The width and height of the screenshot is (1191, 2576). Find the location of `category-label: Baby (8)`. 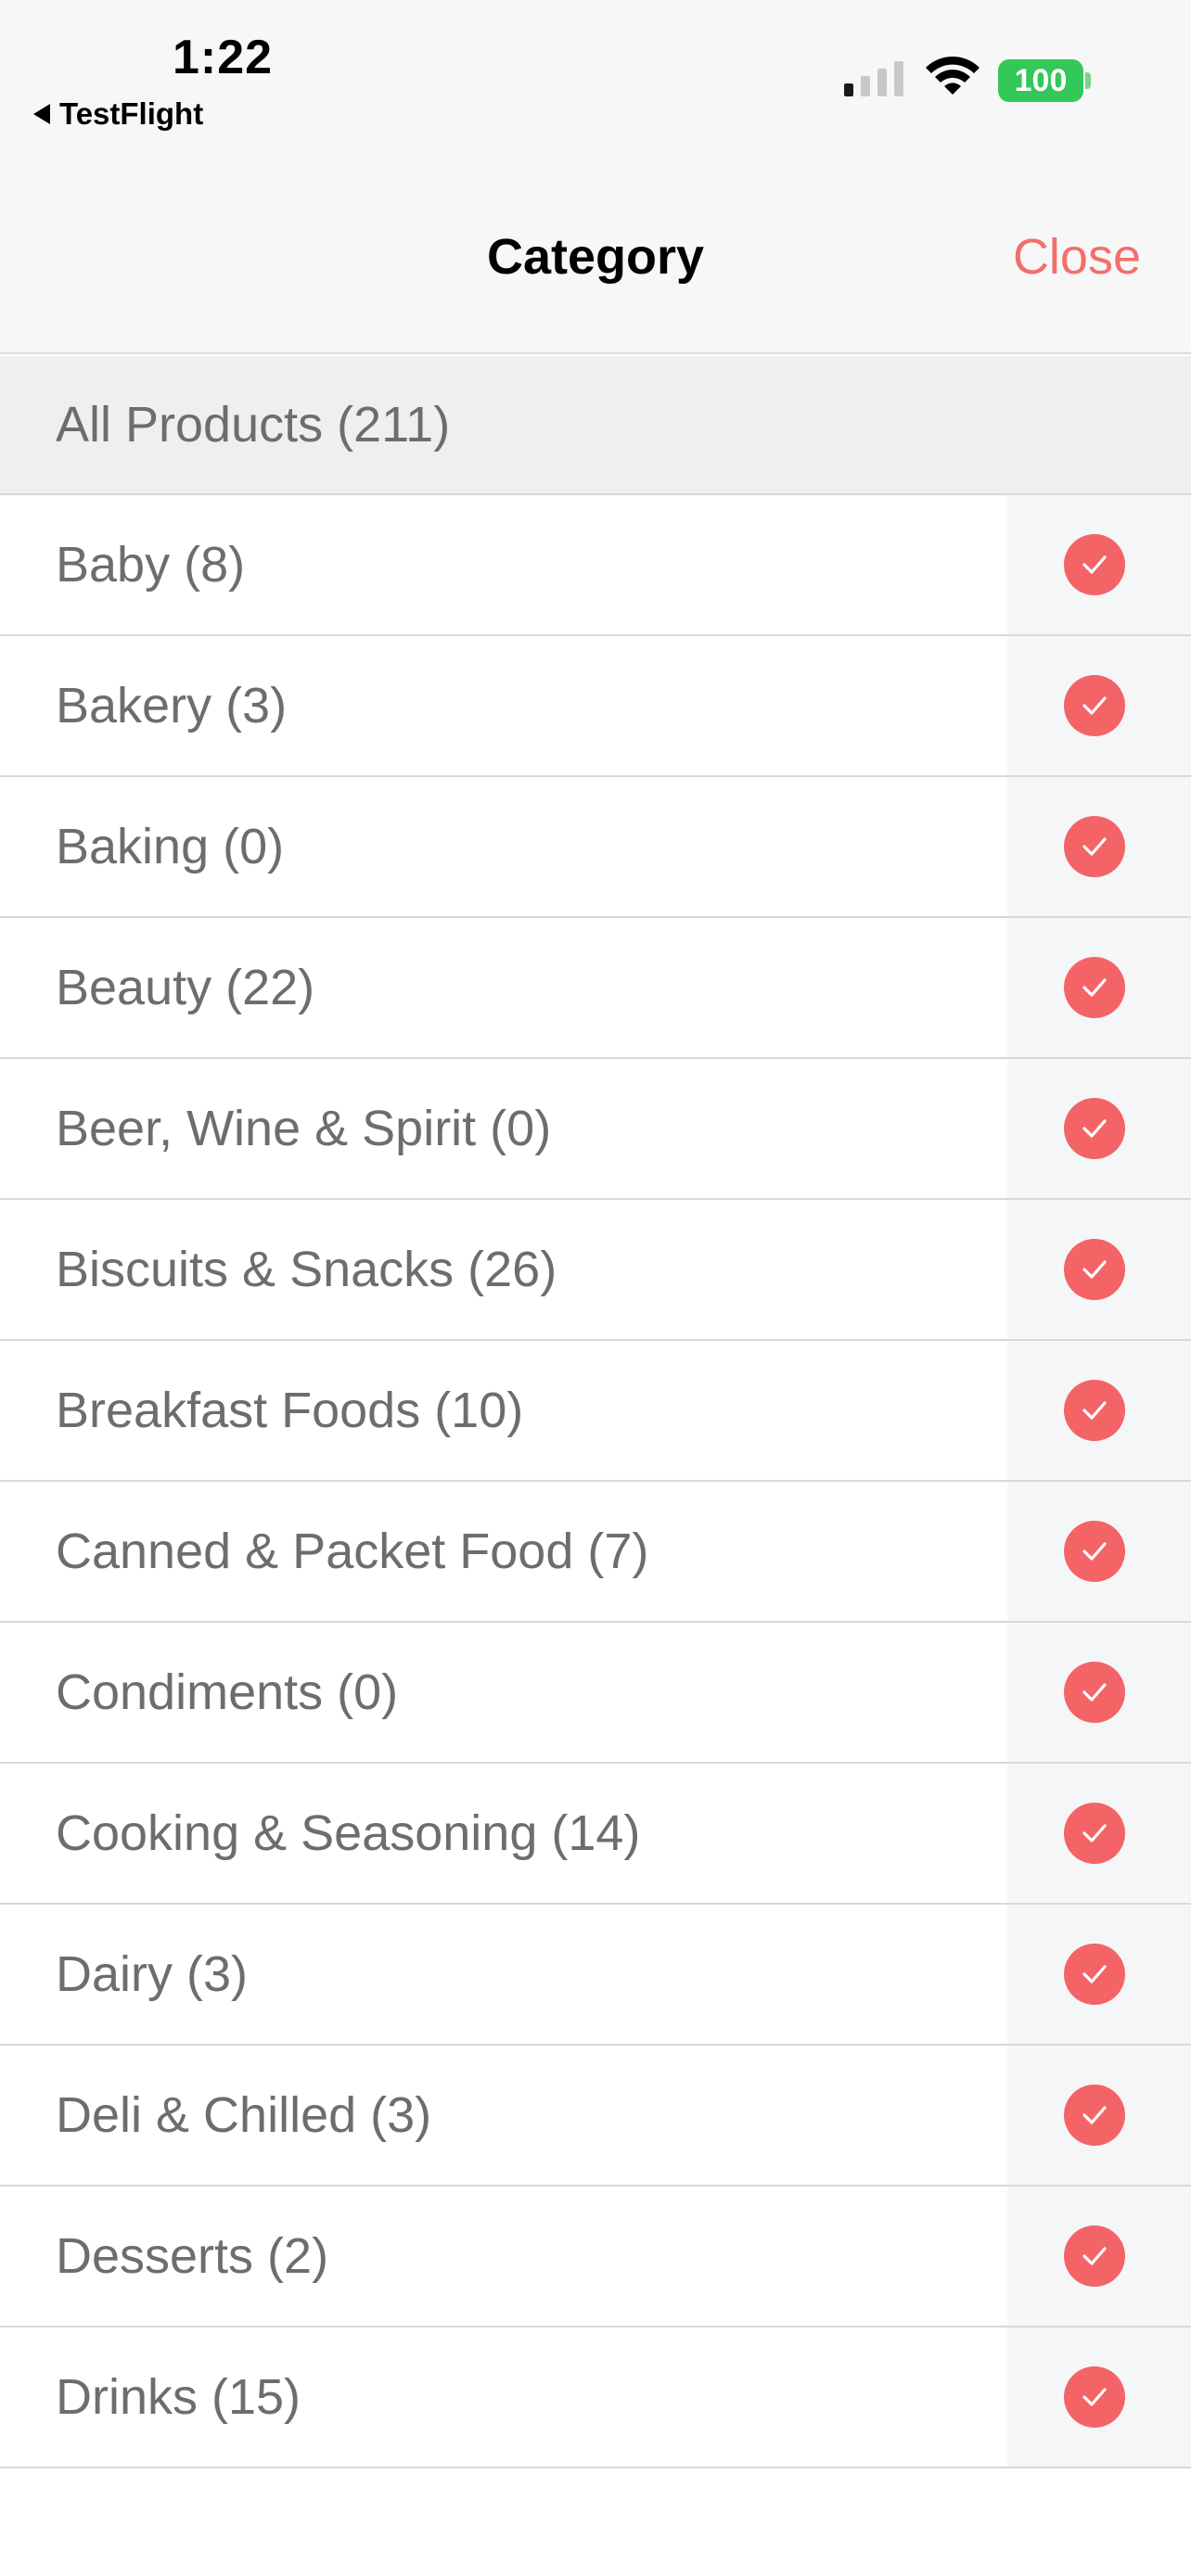

category-label: Baby (8) is located at coordinates (151, 565).